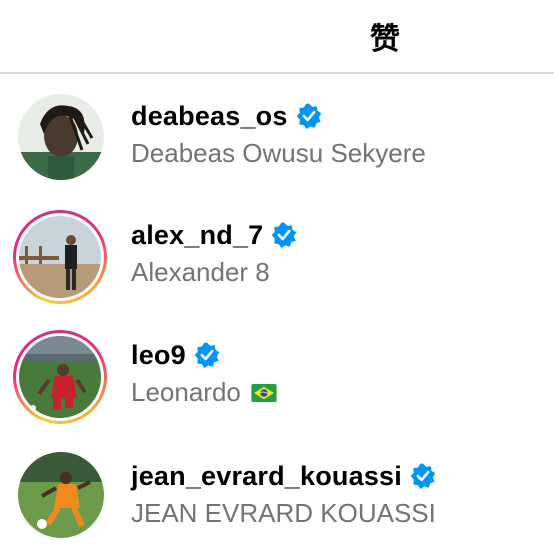 This screenshot has height=558, width=554. I want to click on full-name: Leonardo, so click(204, 392).